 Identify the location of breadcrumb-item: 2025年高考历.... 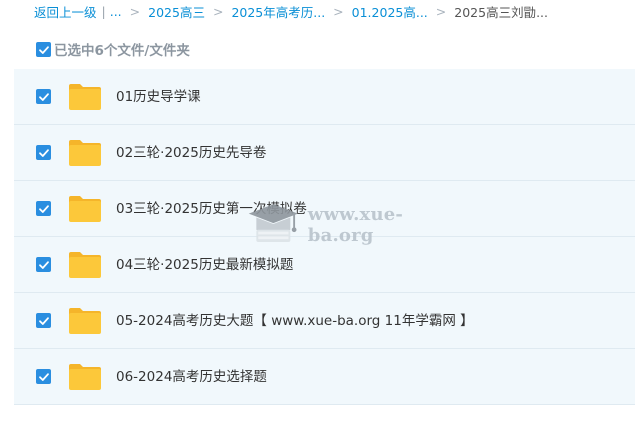
(278, 11).